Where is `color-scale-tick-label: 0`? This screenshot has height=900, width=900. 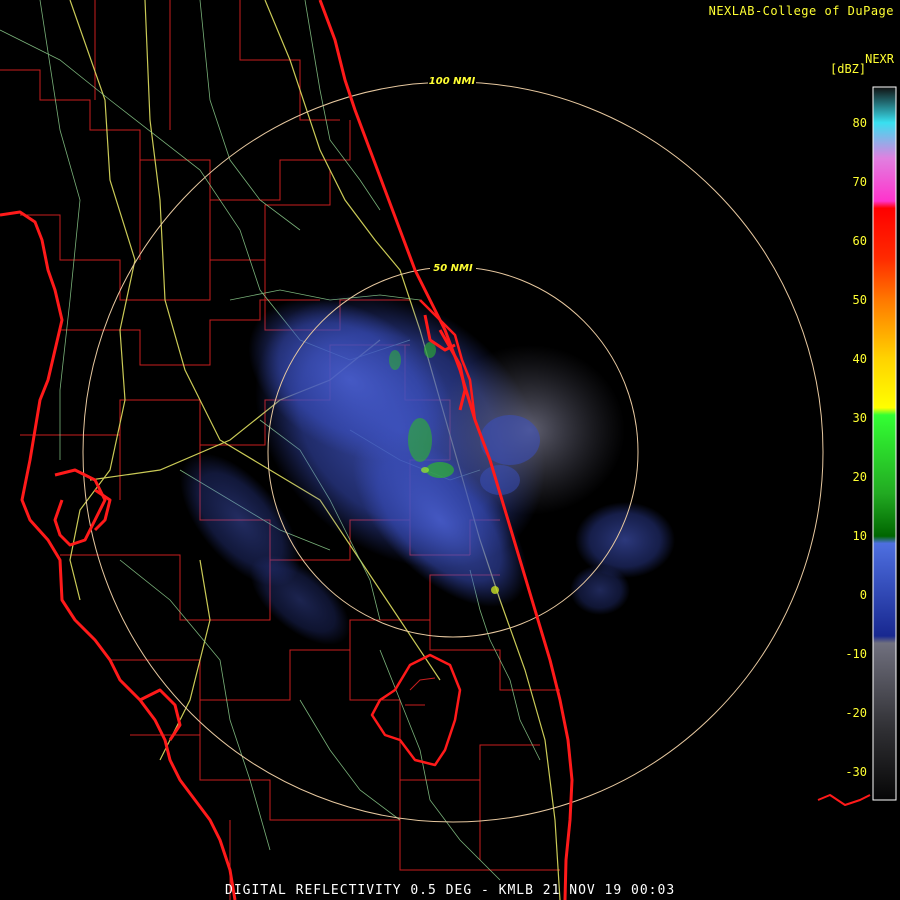 color-scale-tick-label: 0 is located at coordinates (863, 595).